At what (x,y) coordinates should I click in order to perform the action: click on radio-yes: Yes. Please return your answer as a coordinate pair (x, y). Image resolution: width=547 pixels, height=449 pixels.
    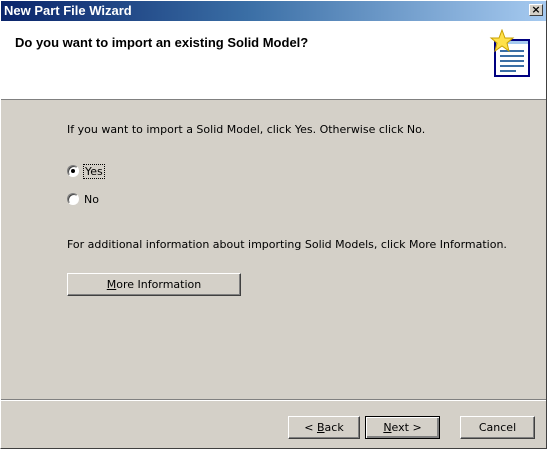
    Looking at the image, I should click on (86, 171).